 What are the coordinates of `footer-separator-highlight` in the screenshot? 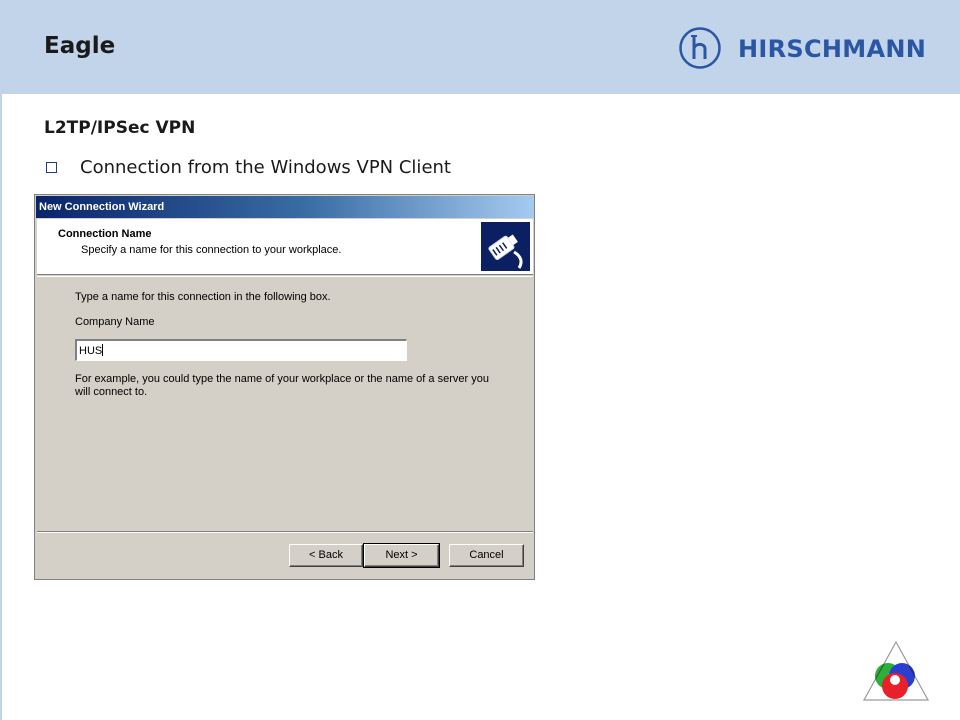 It's located at (285, 532).